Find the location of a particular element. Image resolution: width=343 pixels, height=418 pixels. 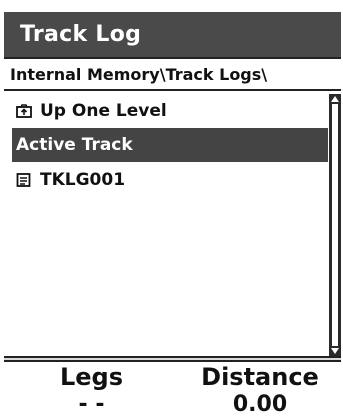

distance-field: Distance 0.00 is located at coordinates (260, 389).